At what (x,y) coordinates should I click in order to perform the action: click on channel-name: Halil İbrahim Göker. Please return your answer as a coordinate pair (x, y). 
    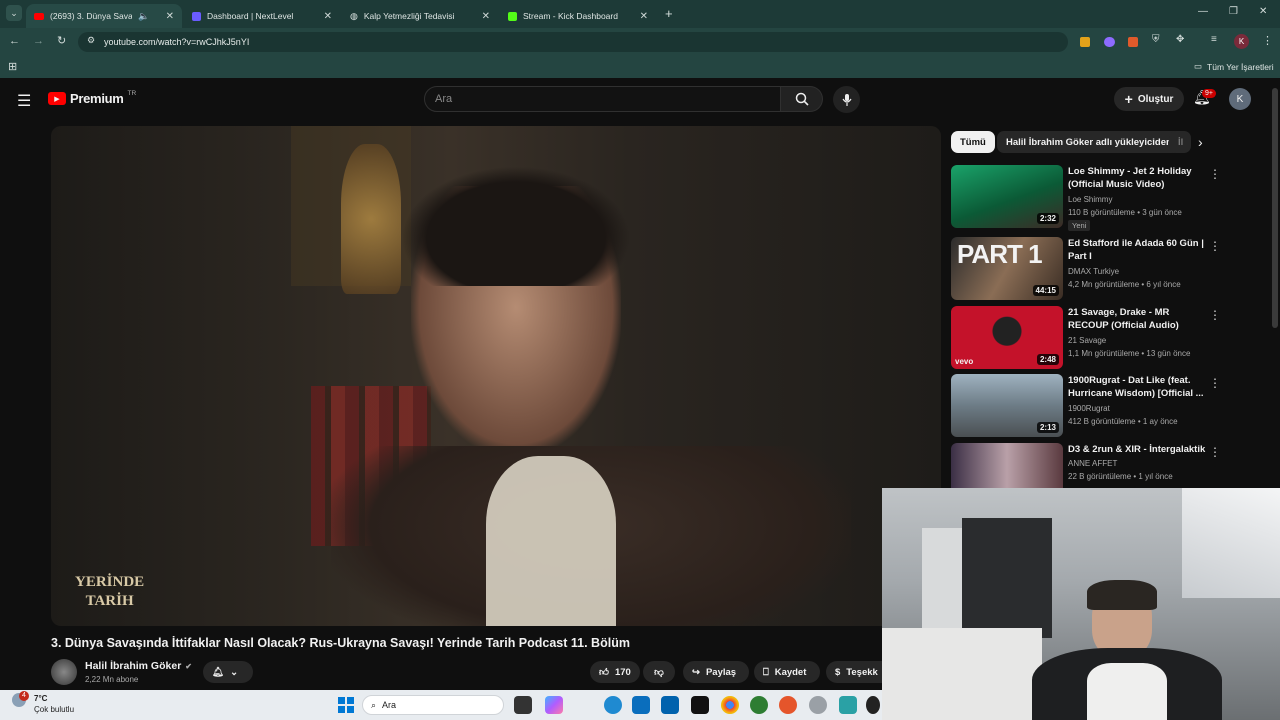
    Looking at the image, I should click on (133, 666).